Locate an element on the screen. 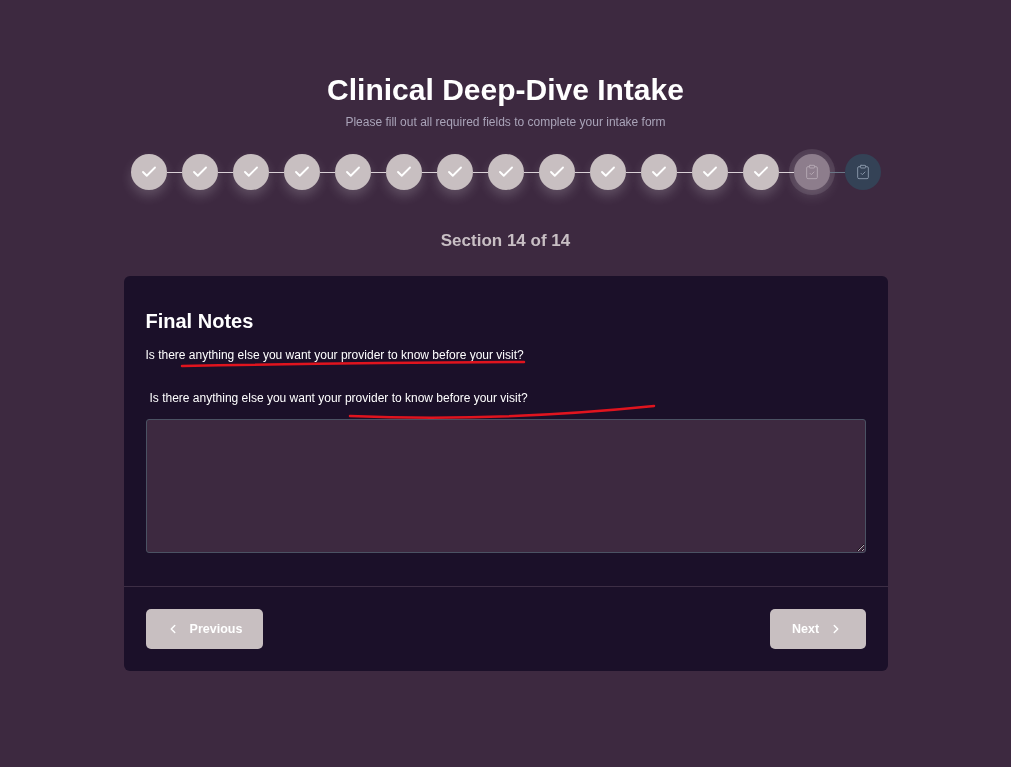 The image size is (1011, 767). page-title: Clinical Deep-Dive Intake is located at coordinates (505, 90).